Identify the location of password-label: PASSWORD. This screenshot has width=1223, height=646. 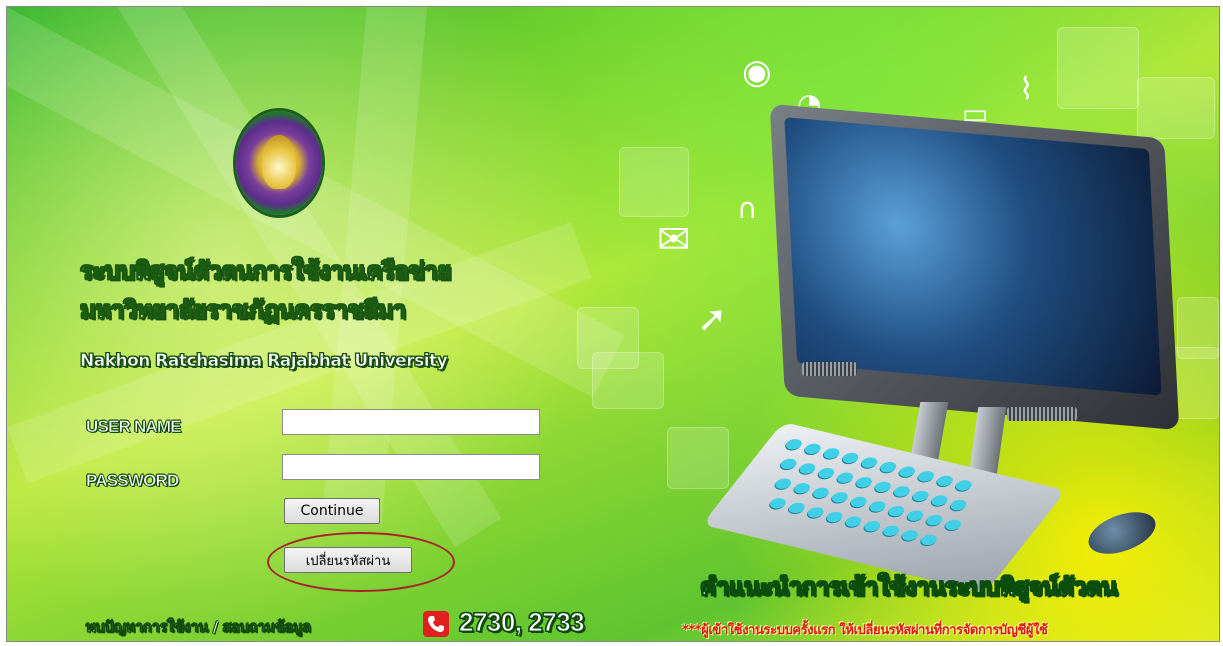
(133, 481).